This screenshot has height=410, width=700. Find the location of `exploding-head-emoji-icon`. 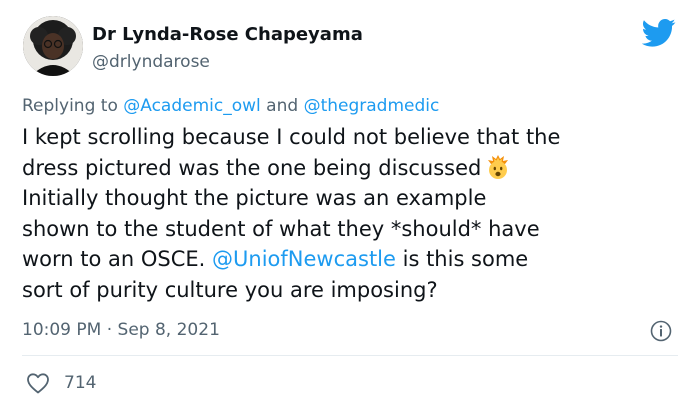

exploding-head-emoji-icon is located at coordinates (498, 167).